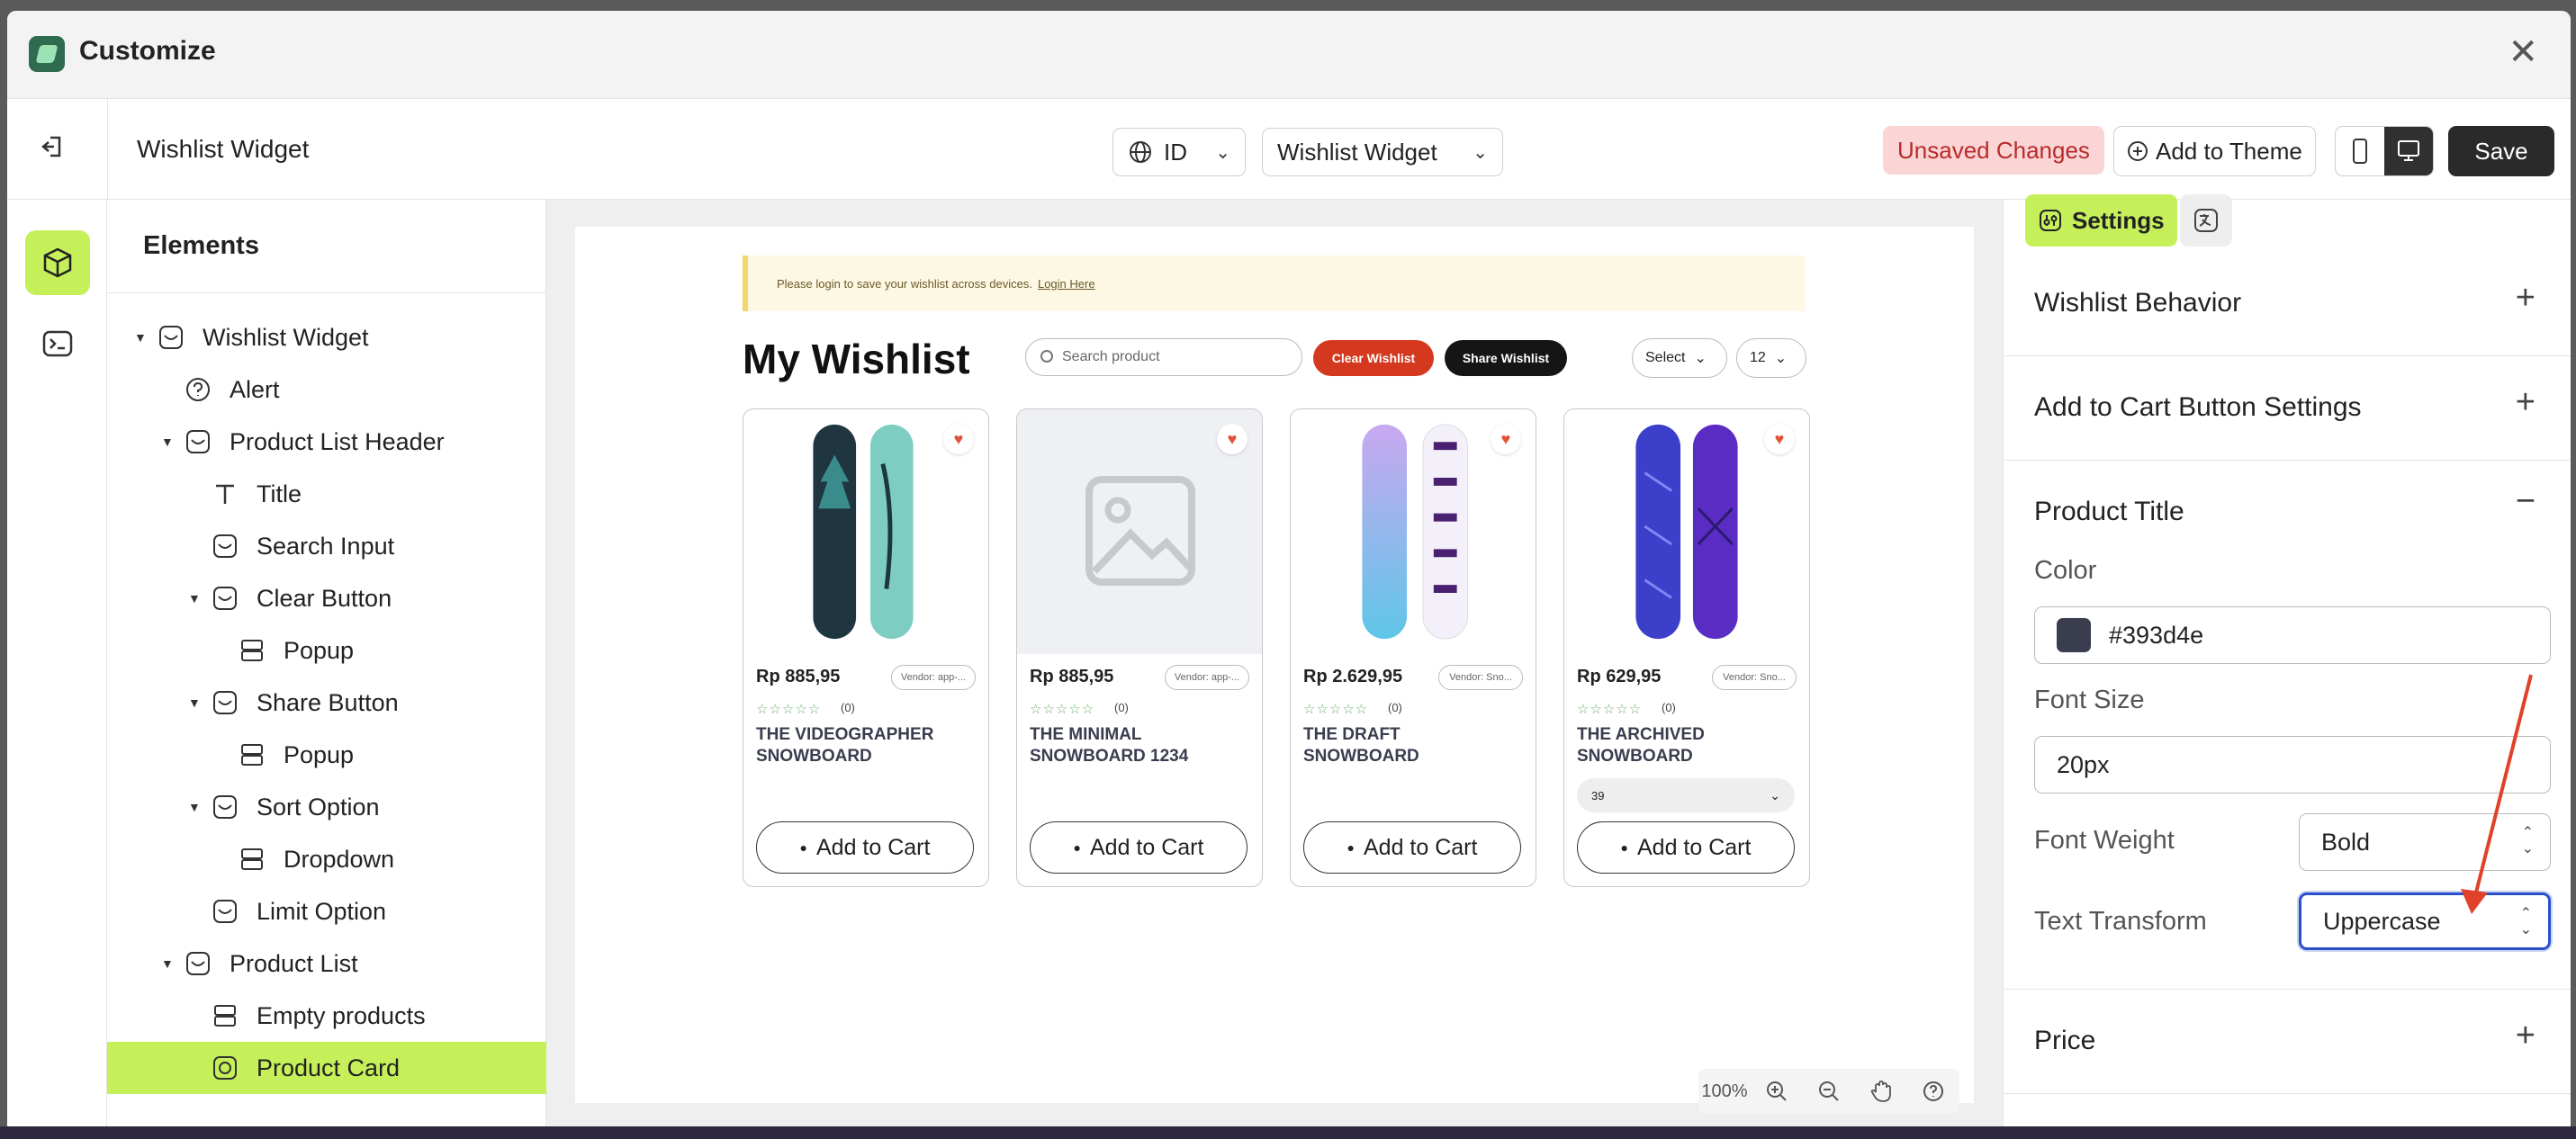 This screenshot has width=2576, height=1139. Describe the element at coordinates (1933, 1091) in the screenshot. I see `help-icon` at that location.